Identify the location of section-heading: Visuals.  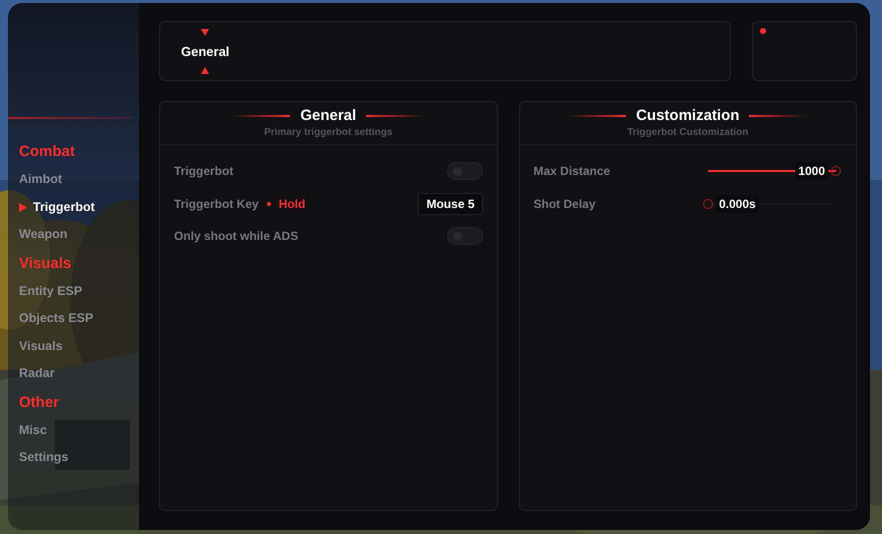
(45, 264).